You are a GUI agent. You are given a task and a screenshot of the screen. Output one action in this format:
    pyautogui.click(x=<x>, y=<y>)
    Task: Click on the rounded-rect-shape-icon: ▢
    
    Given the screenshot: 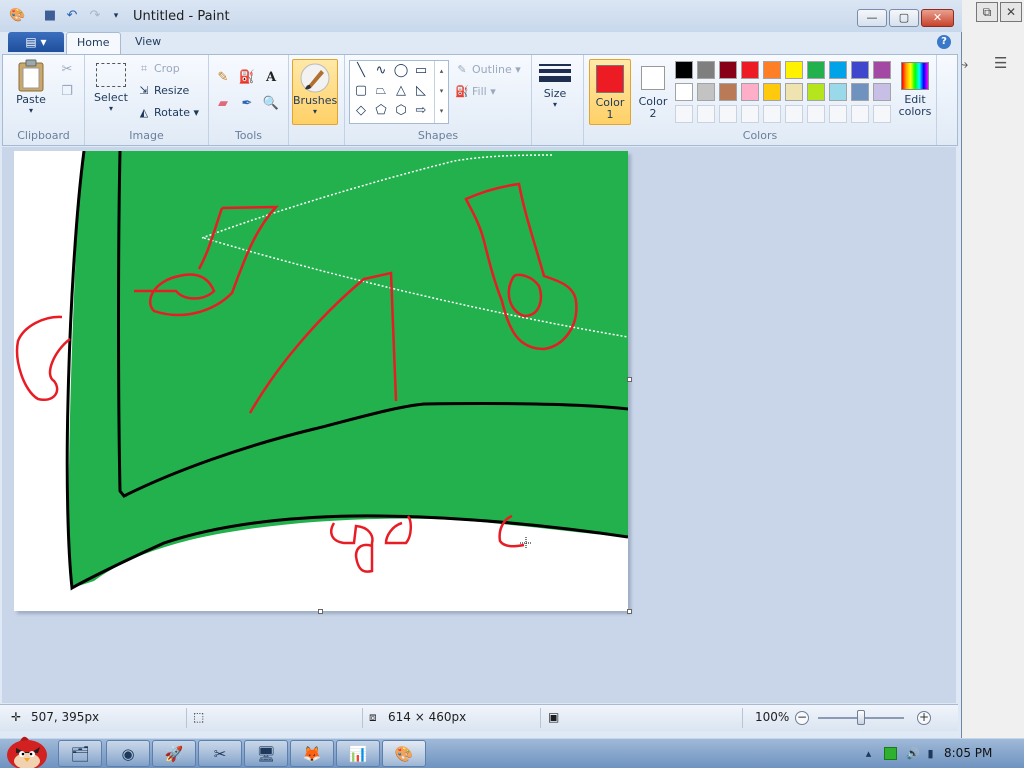 What is the action you would take?
    pyautogui.click(x=361, y=91)
    